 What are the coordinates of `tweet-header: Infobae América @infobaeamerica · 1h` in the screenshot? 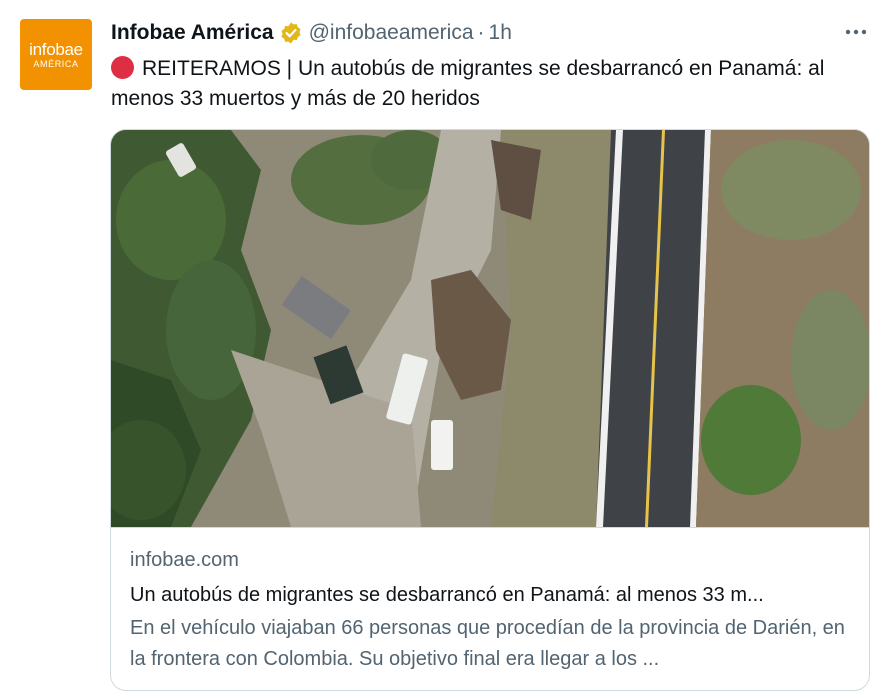 It's located at (311, 33).